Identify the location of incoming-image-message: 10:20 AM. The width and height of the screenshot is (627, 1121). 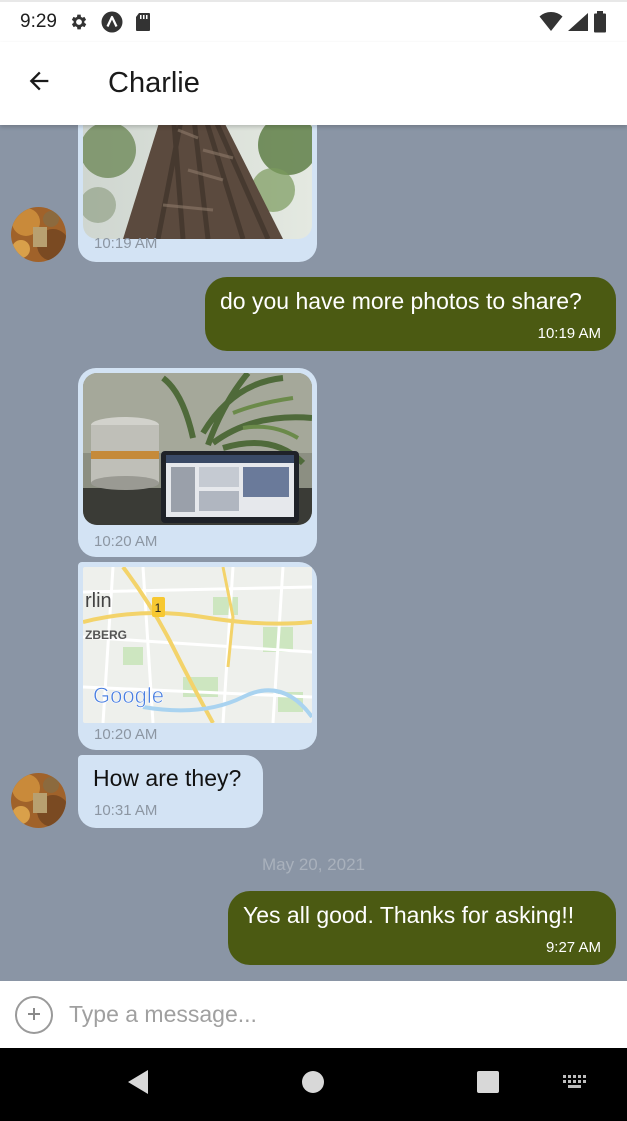
(197, 462).